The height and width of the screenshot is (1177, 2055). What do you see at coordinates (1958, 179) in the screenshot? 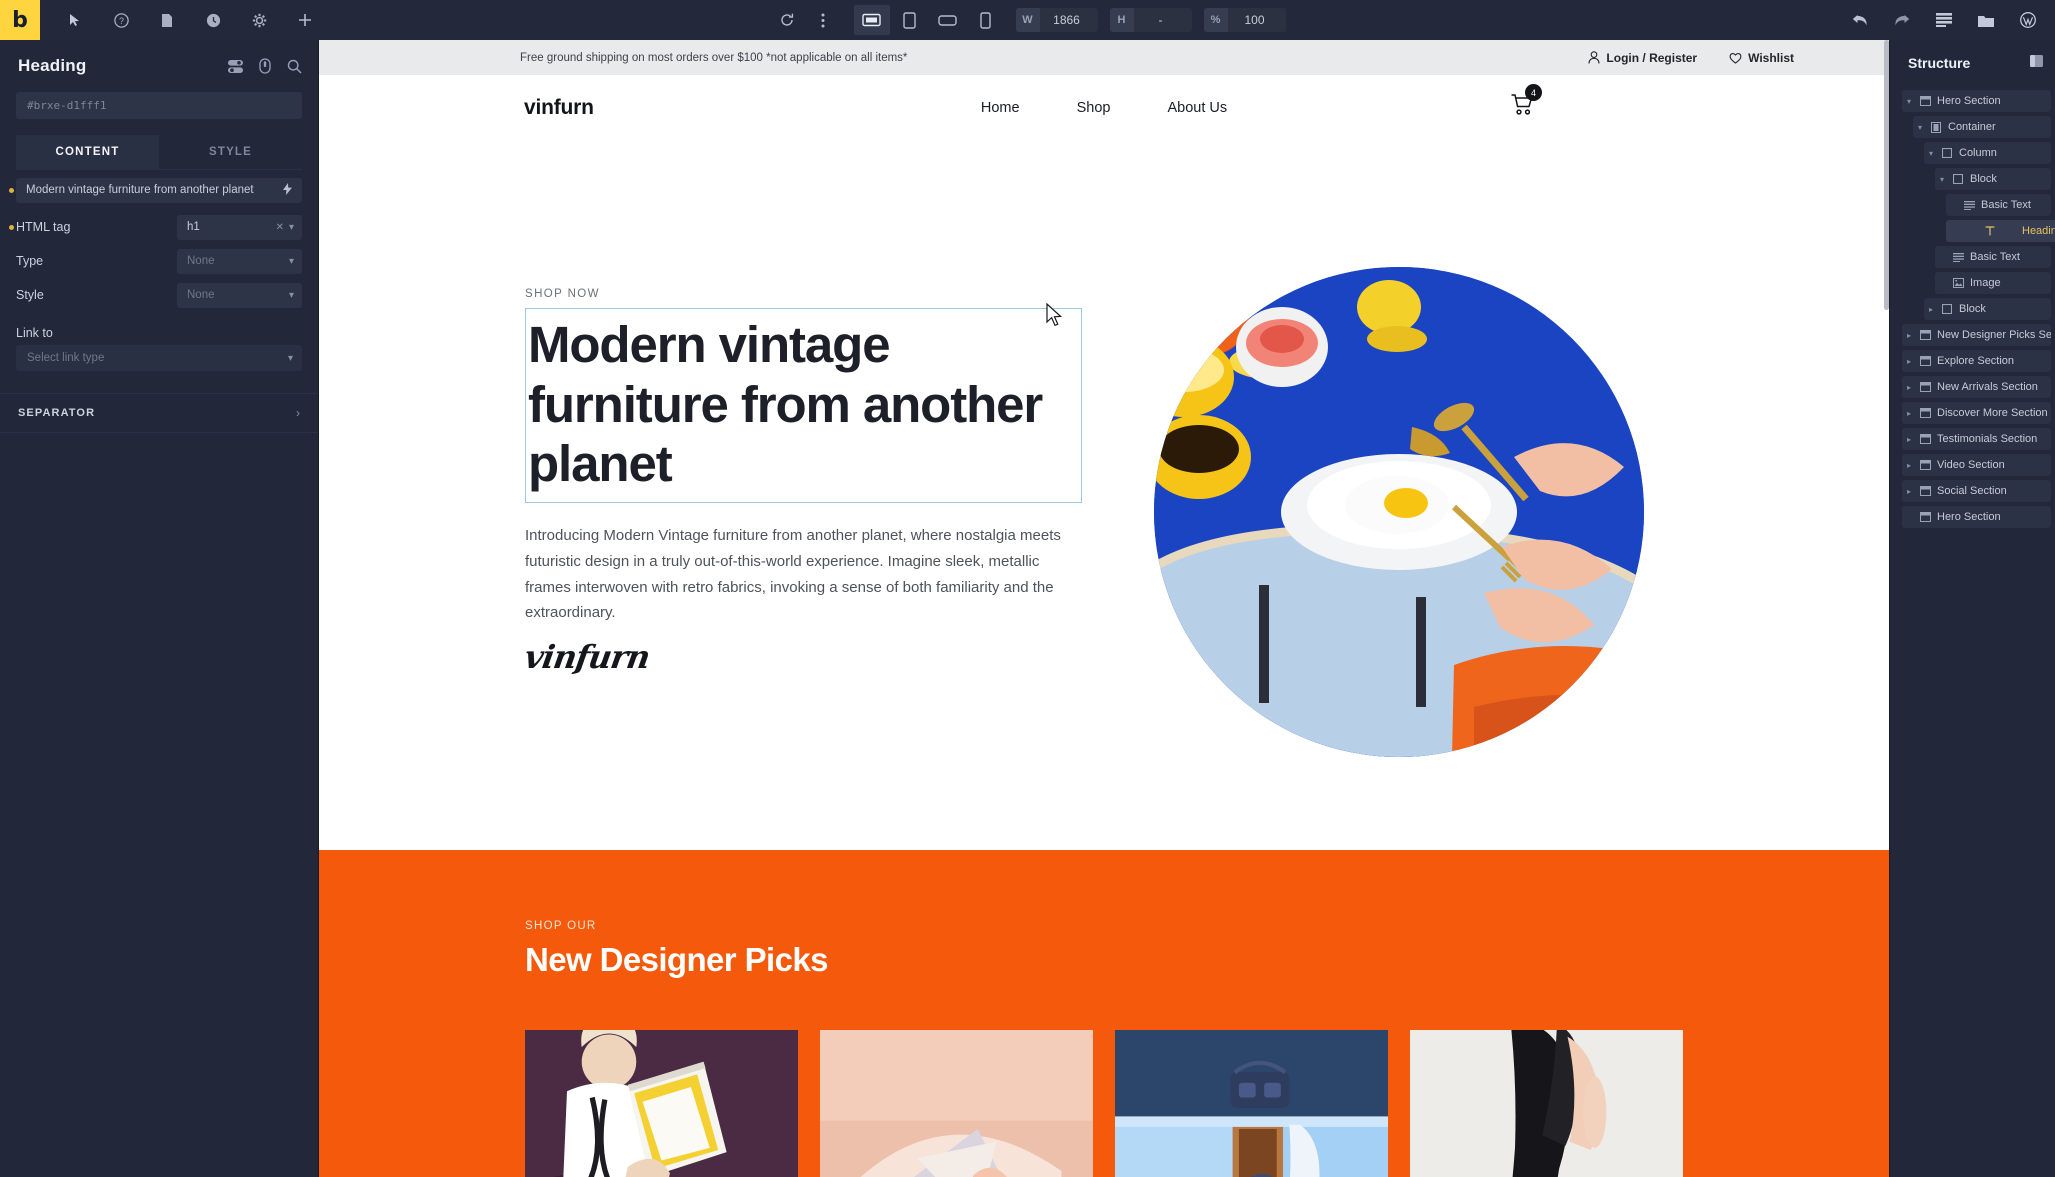
I see `block-icon` at bounding box center [1958, 179].